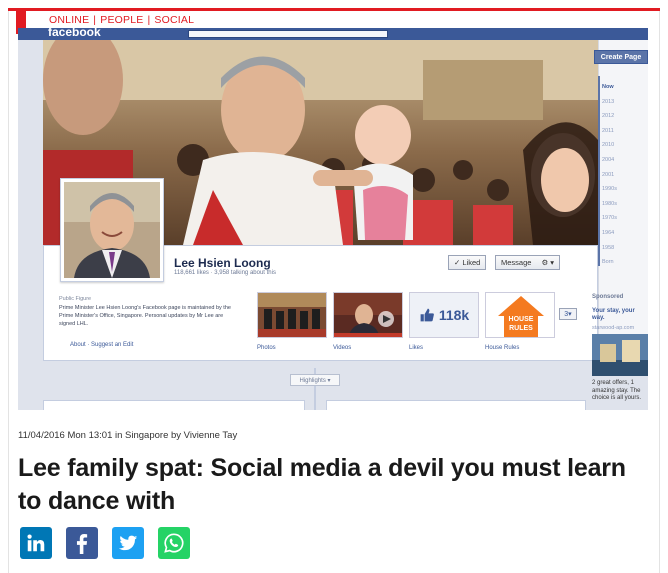  What do you see at coordinates (266, 348) in the screenshot?
I see `photos-label: Photos` at bounding box center [266, 348].